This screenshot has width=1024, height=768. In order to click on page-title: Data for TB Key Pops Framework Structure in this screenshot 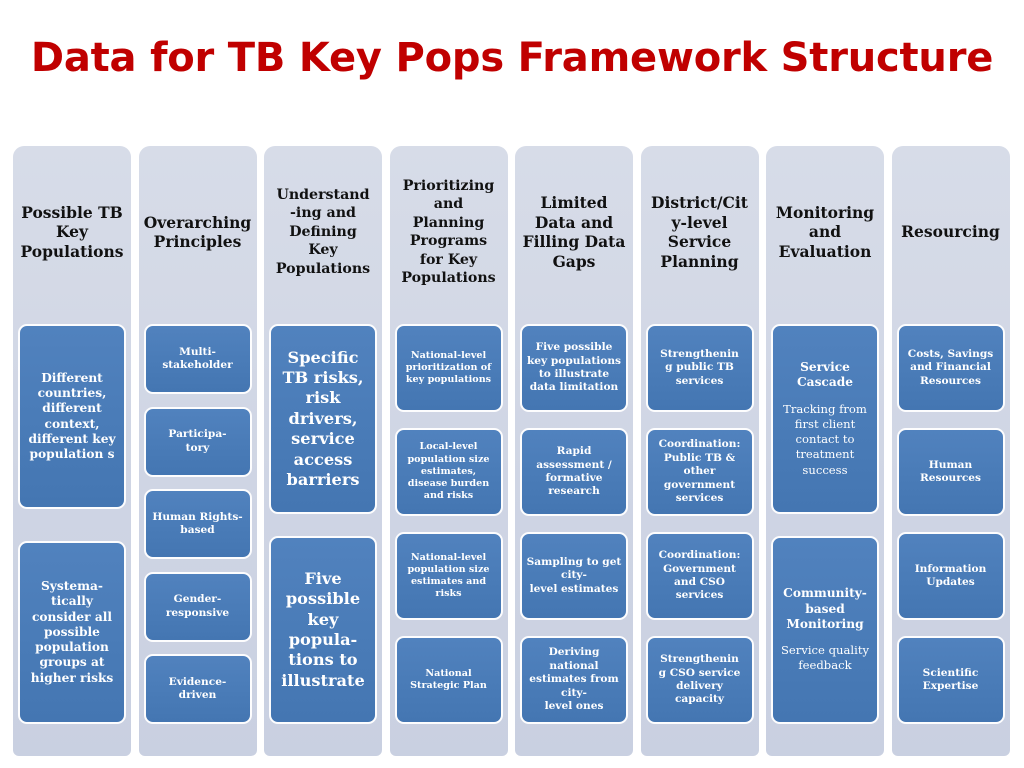, I will do `click(512, 58)`.